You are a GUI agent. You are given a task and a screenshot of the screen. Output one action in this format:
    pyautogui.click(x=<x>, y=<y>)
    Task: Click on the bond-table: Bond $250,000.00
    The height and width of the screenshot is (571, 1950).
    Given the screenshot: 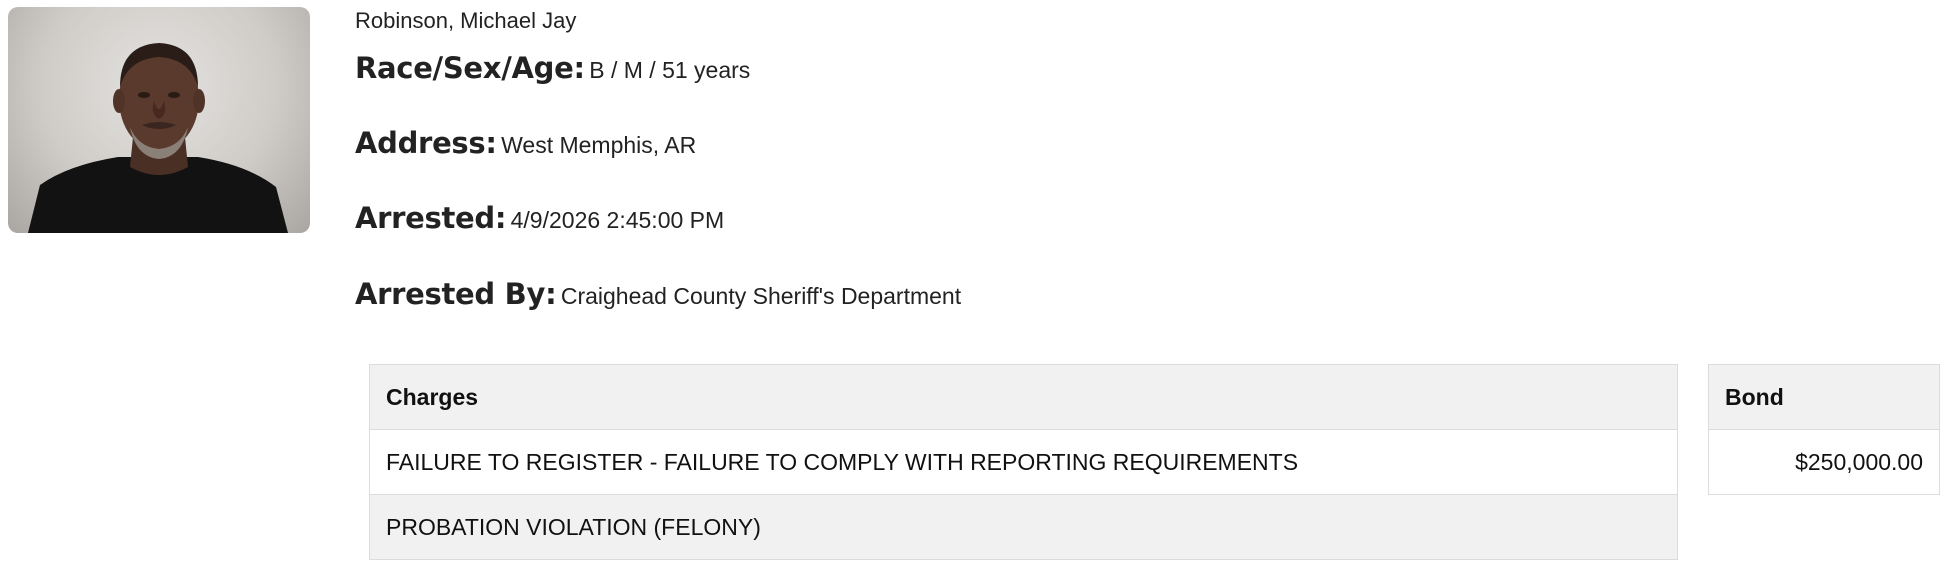 What is the action you would take?
    pyautogui.click(x=1824, y=429)
    